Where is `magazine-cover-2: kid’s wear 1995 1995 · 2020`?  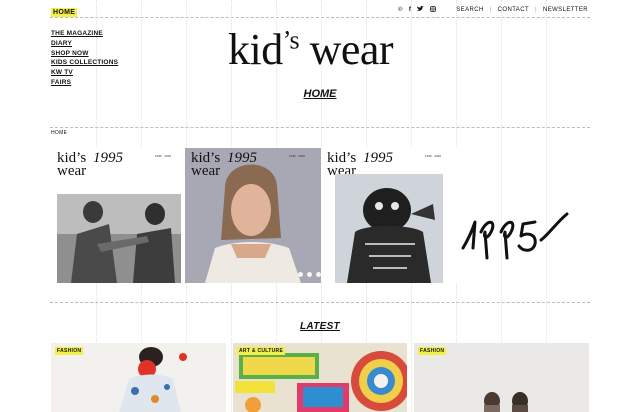 magazine-cover-2: kid’s wear 1995 1995 · 2020 is located at coordinates (253, 215).